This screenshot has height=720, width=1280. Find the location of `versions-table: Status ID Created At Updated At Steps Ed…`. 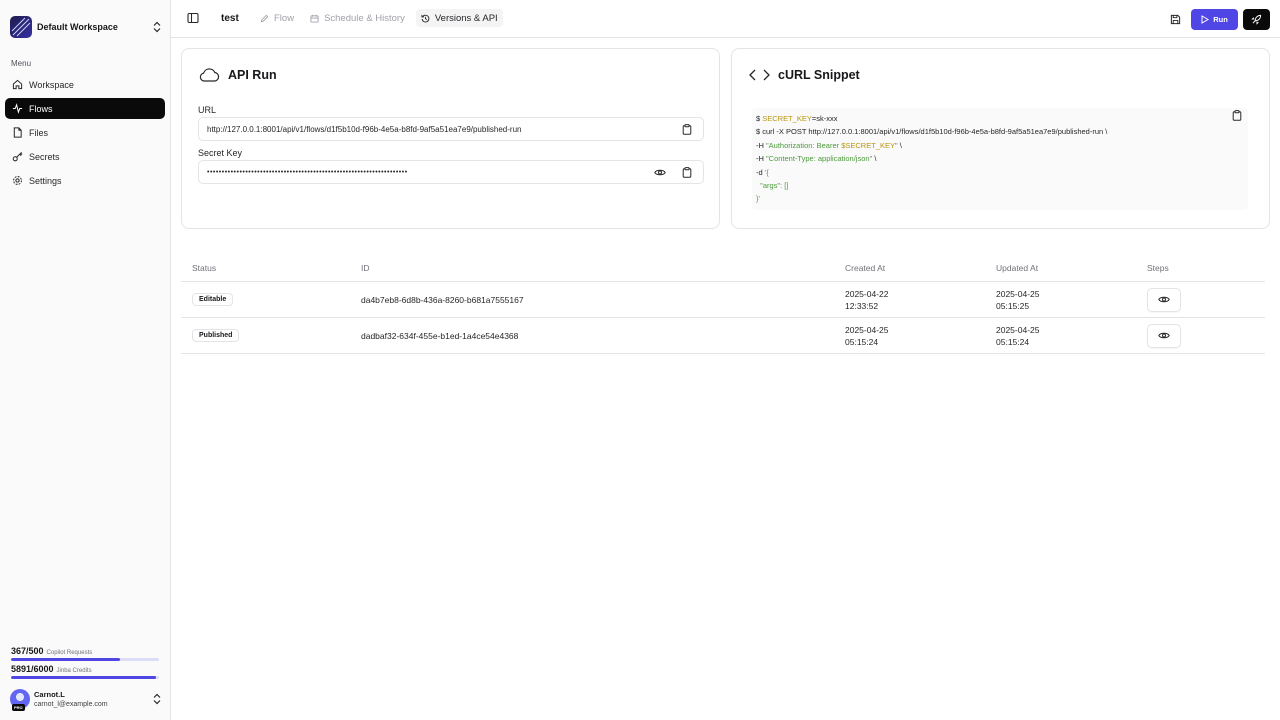

versions-table: Status ID Created At Updated At Steps Ed… is located at coordinates (723, 304).